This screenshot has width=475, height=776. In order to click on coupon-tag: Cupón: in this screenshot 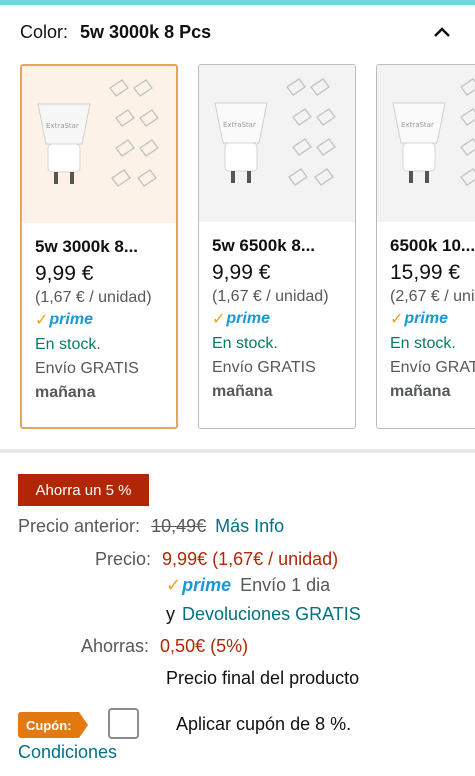, I will do `click(53, 725)`.